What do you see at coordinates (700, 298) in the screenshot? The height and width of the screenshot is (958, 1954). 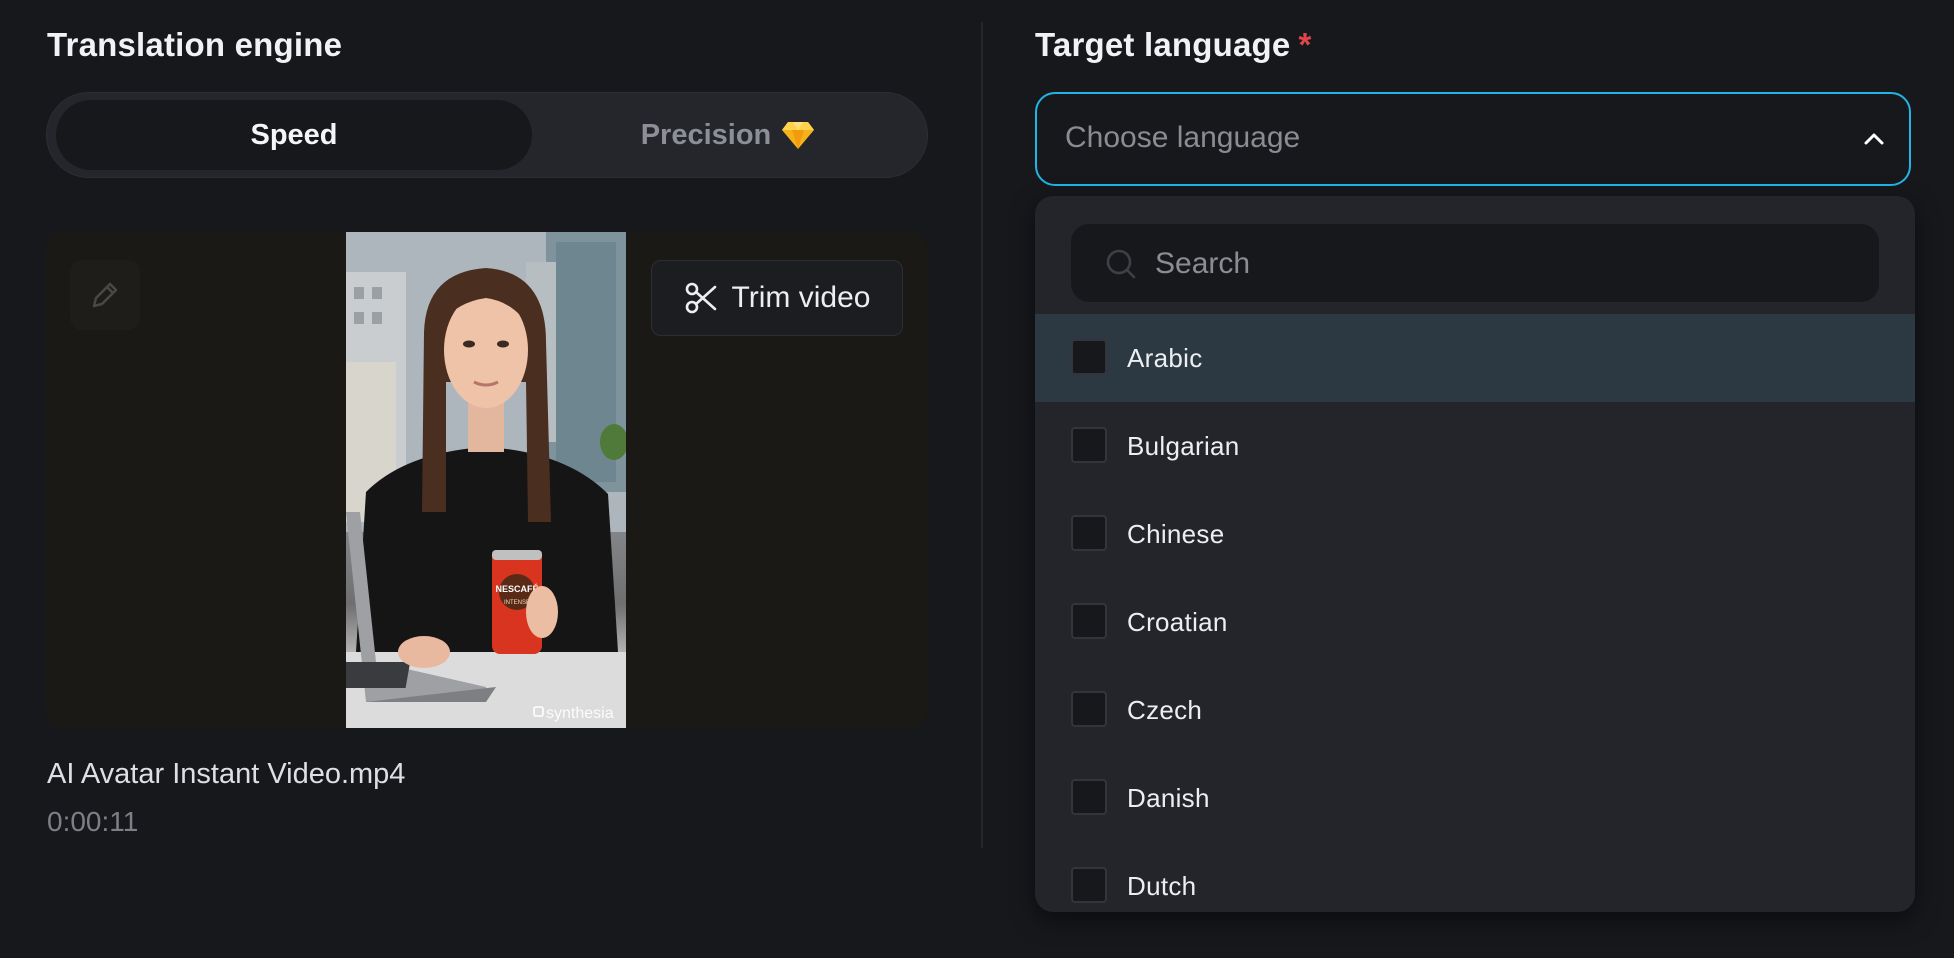 I see `scissors-icon` at bounding box center [700, 298].